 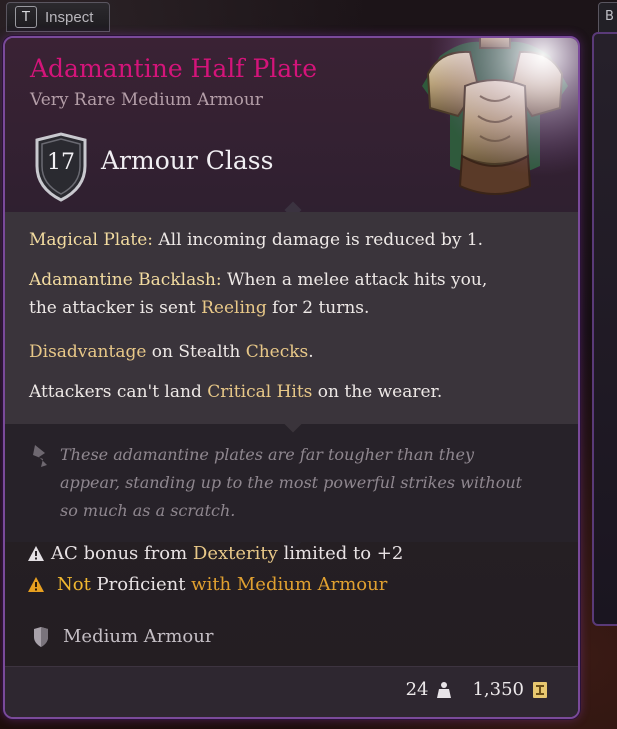 I want to click on proficiency-row: Not Proficient with Medium Armour, so click(x=207, y=584).